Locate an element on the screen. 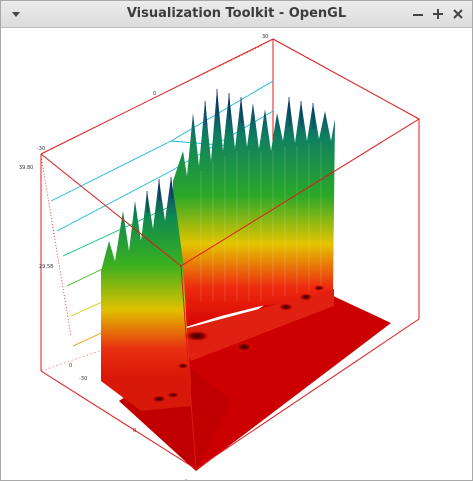 This screenshot has width=473, height=481. axis-label-top-corner: 30 is located at coordinates (265, 37).